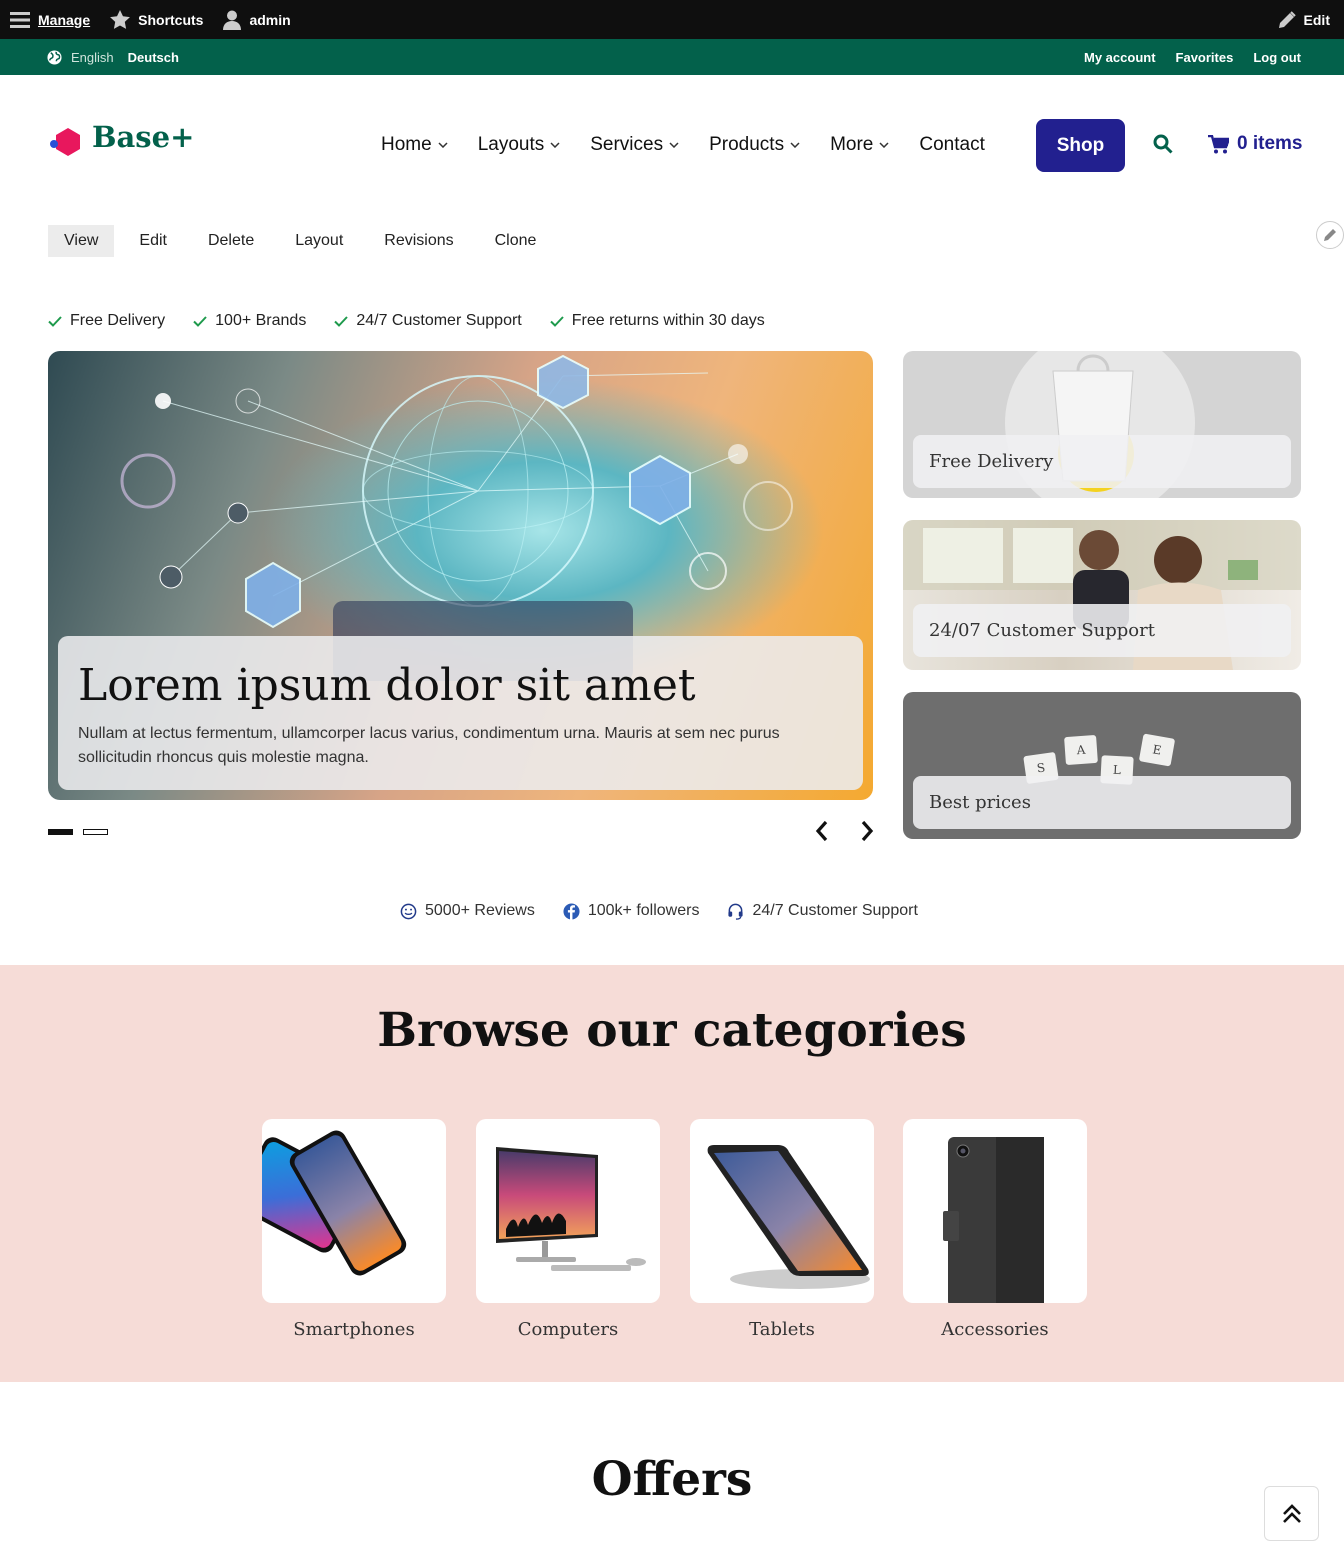  I want to click on nav-products: Products, so click(754, 145).